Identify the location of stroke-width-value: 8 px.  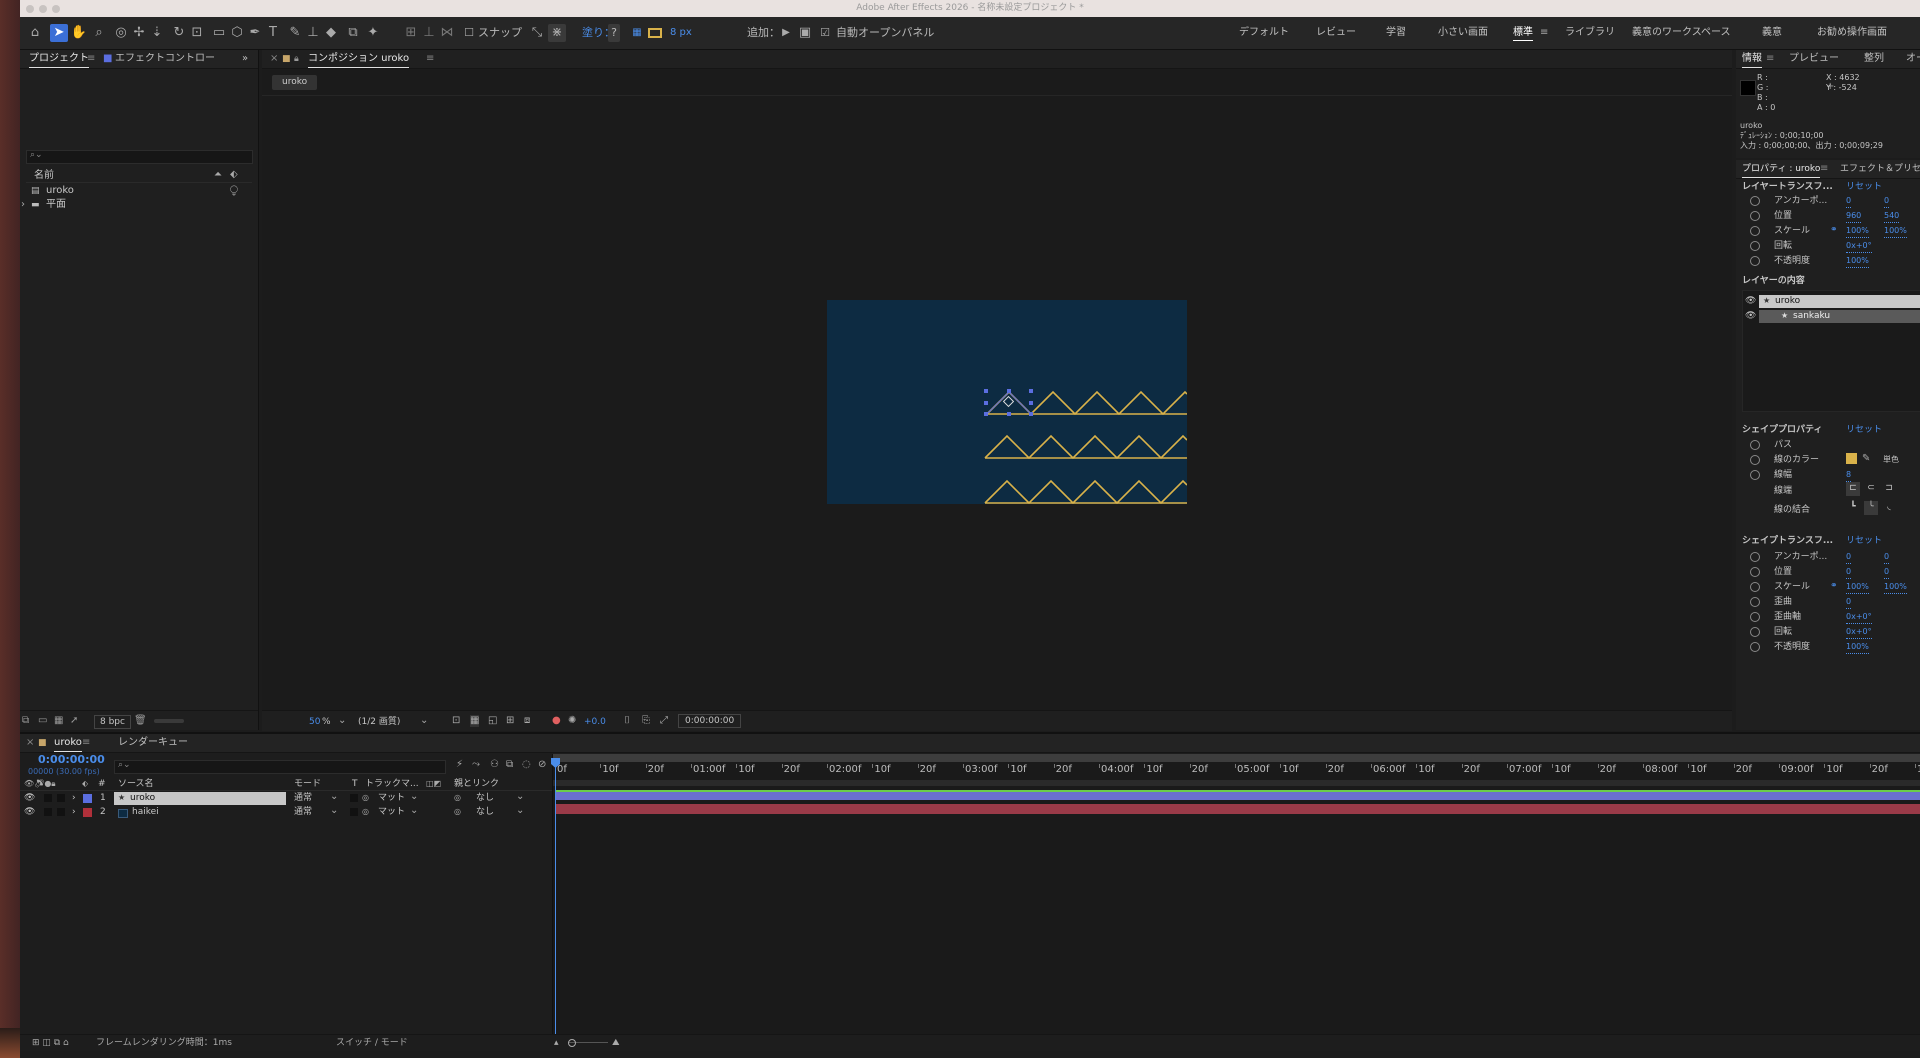
(681, 33).